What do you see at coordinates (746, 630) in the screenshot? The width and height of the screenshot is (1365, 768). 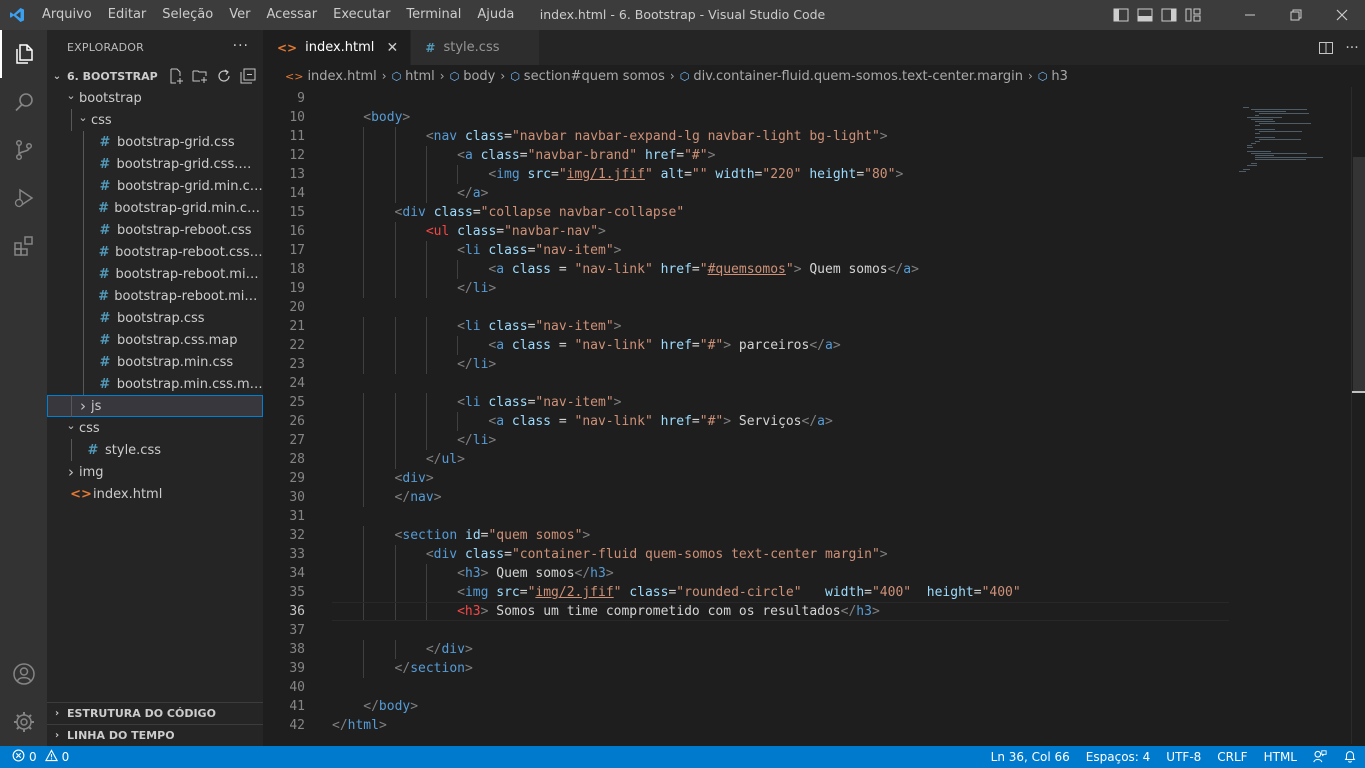 I see `code-line: 37` at bounding box center [746, 630].